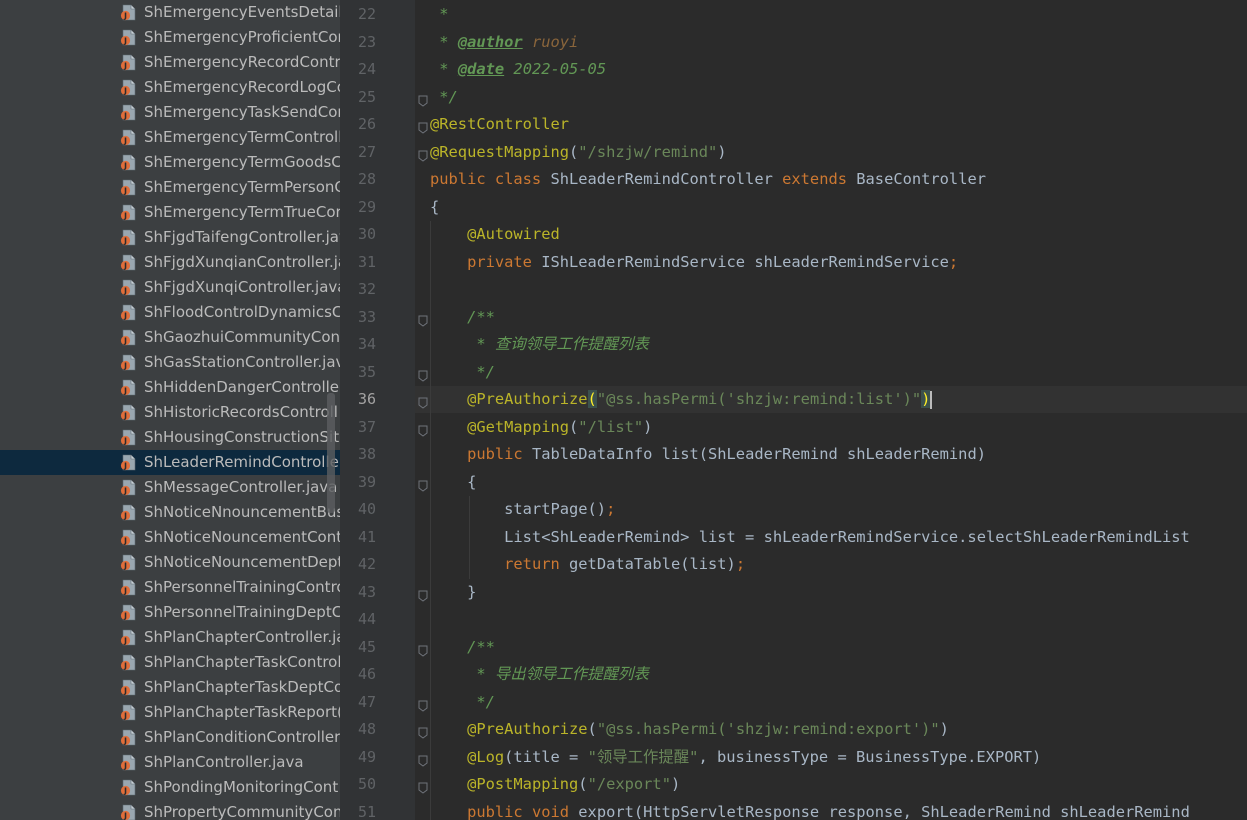 The image size is (1247, 820). Describe the element at coordinates (666, 179) in the screenshot. I see `code-token: ShLeaderRemindController` at that location.